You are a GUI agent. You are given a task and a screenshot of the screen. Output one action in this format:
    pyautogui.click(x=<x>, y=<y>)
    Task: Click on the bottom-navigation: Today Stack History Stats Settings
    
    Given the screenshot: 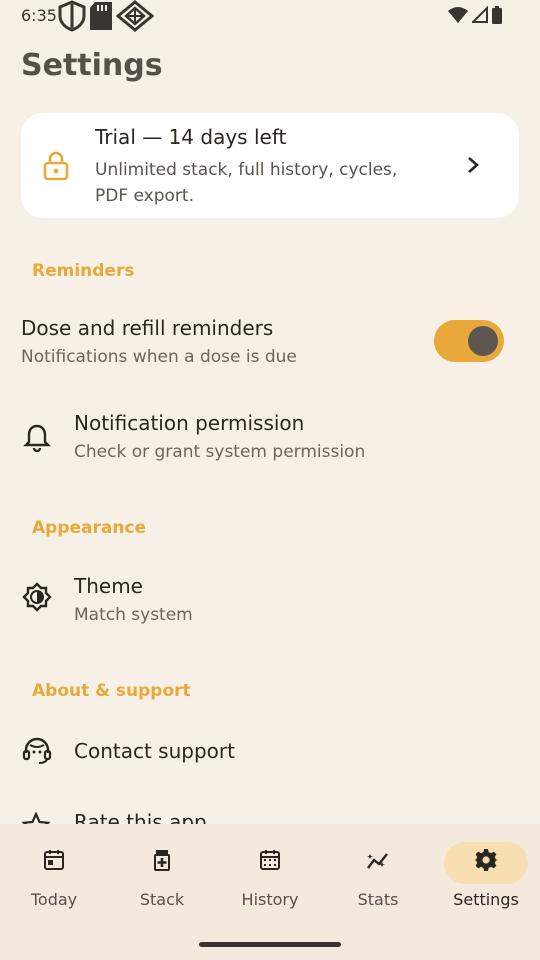 What is the action you would take?
    pyautogui.click(x=270, y=892)
    